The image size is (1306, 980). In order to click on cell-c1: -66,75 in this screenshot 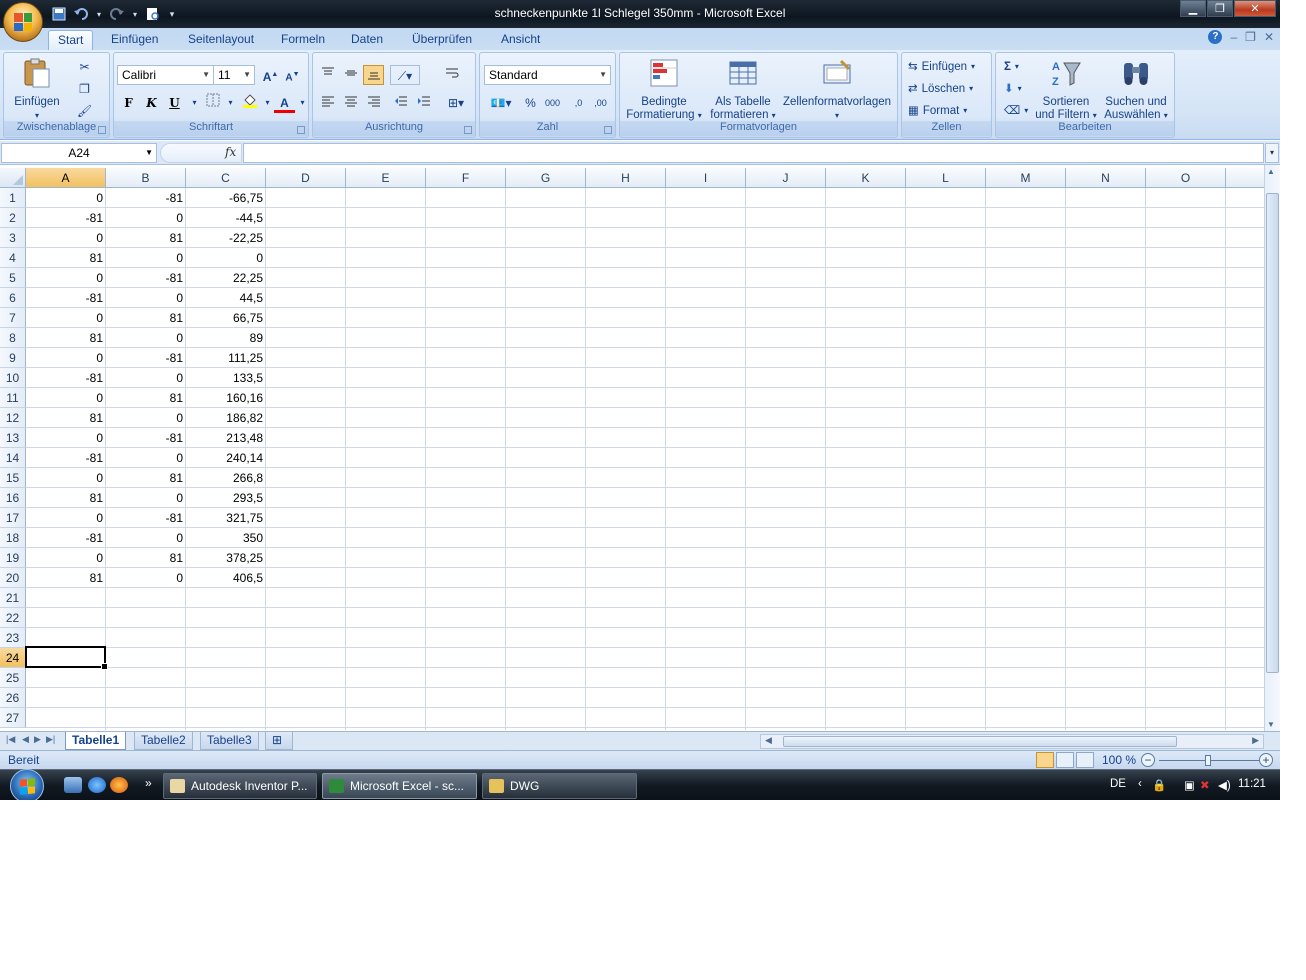, I will do `click(224, 198)`.